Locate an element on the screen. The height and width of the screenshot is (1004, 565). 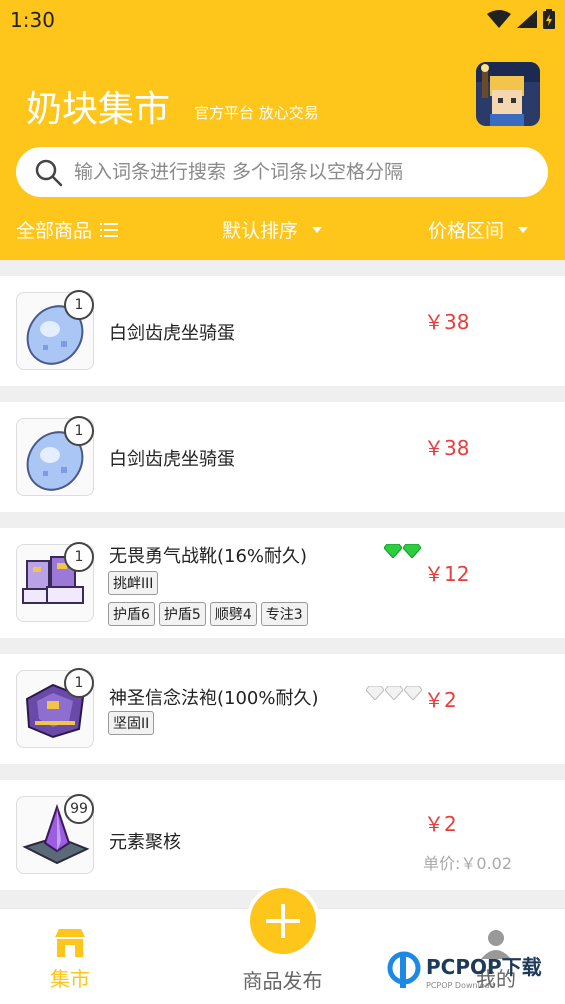
filter-price-label: 价格区间 is located at coordinates (466, 231).